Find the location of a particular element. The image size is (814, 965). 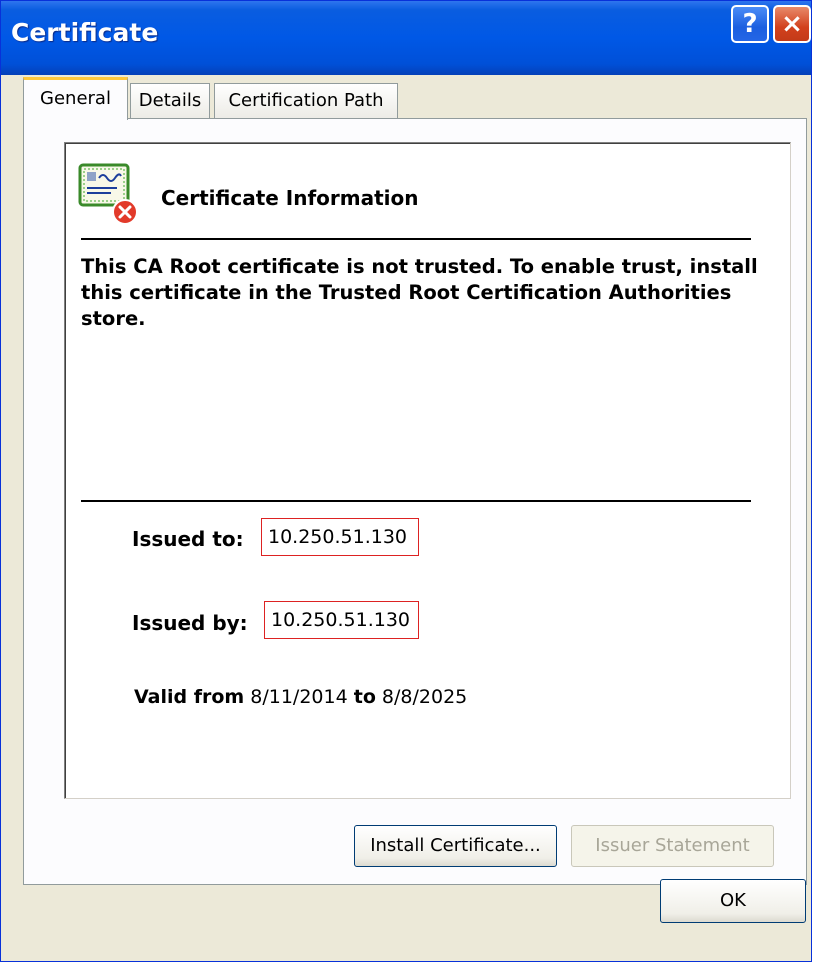

issued-by-label: Issued by: is located at coordinates (190, 623).